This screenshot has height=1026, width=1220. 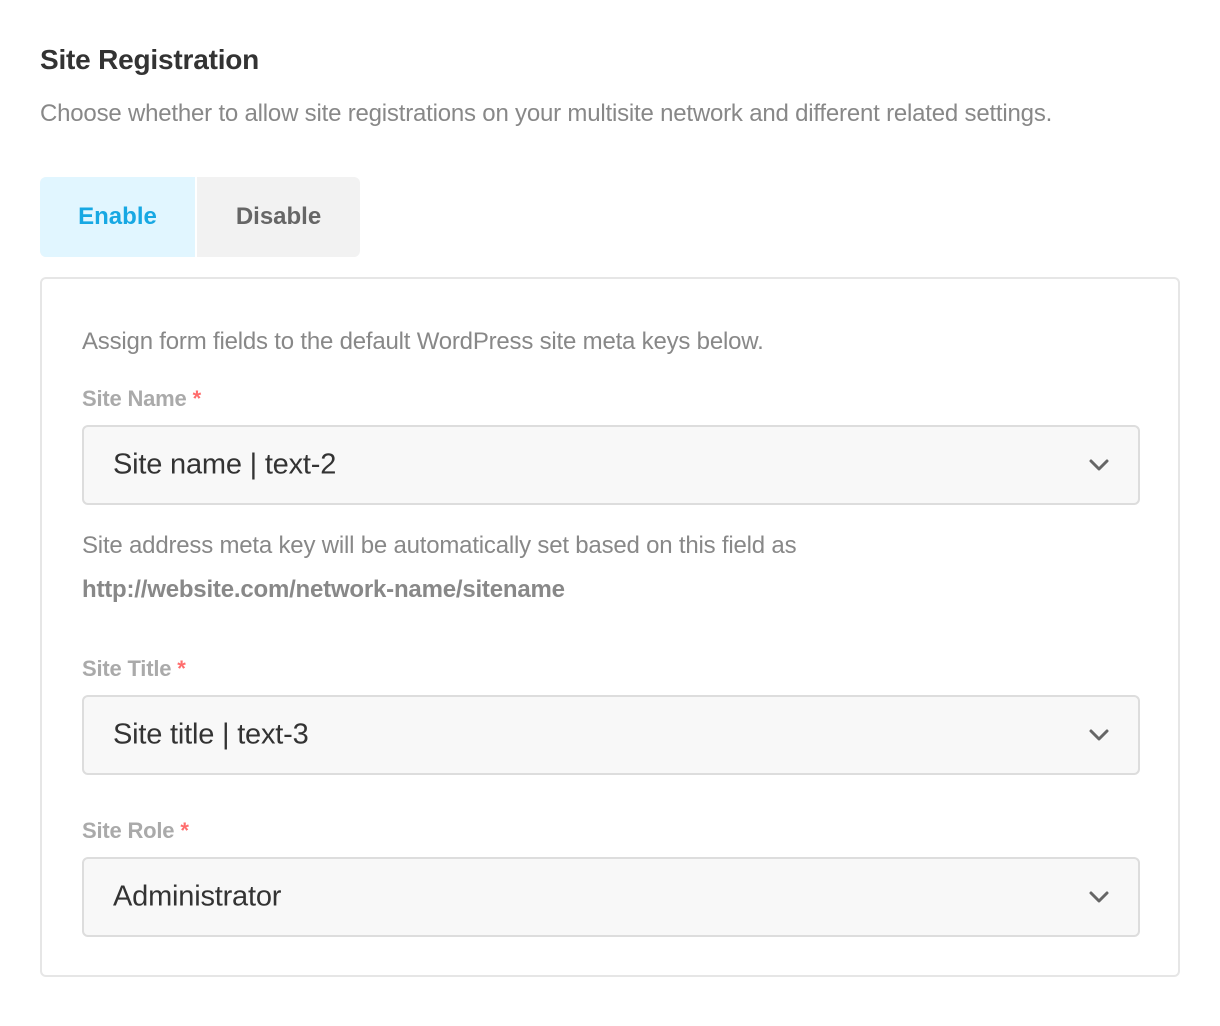 I want to click on enable-tab: Enable, so click(x=117, y=217).